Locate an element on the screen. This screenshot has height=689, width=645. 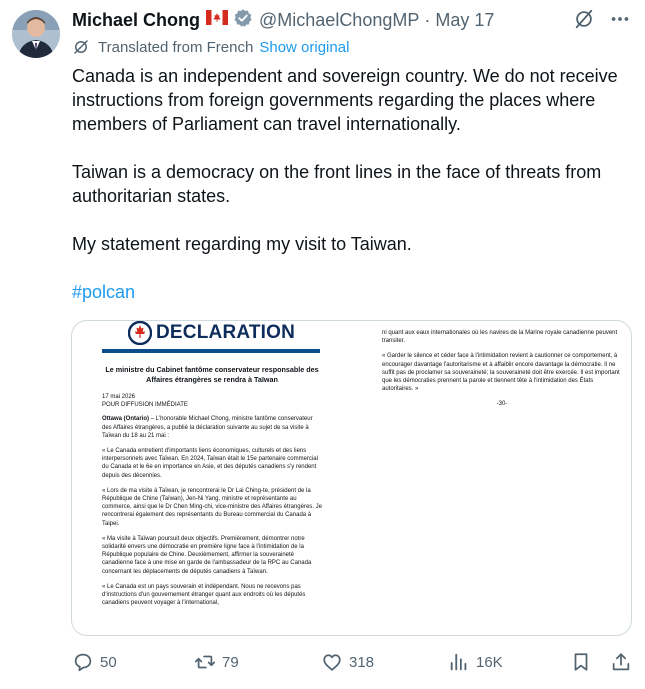
tweet-header: Michael Chong @MichaelChongMP · May 17 is located at coordinates (351, 20).